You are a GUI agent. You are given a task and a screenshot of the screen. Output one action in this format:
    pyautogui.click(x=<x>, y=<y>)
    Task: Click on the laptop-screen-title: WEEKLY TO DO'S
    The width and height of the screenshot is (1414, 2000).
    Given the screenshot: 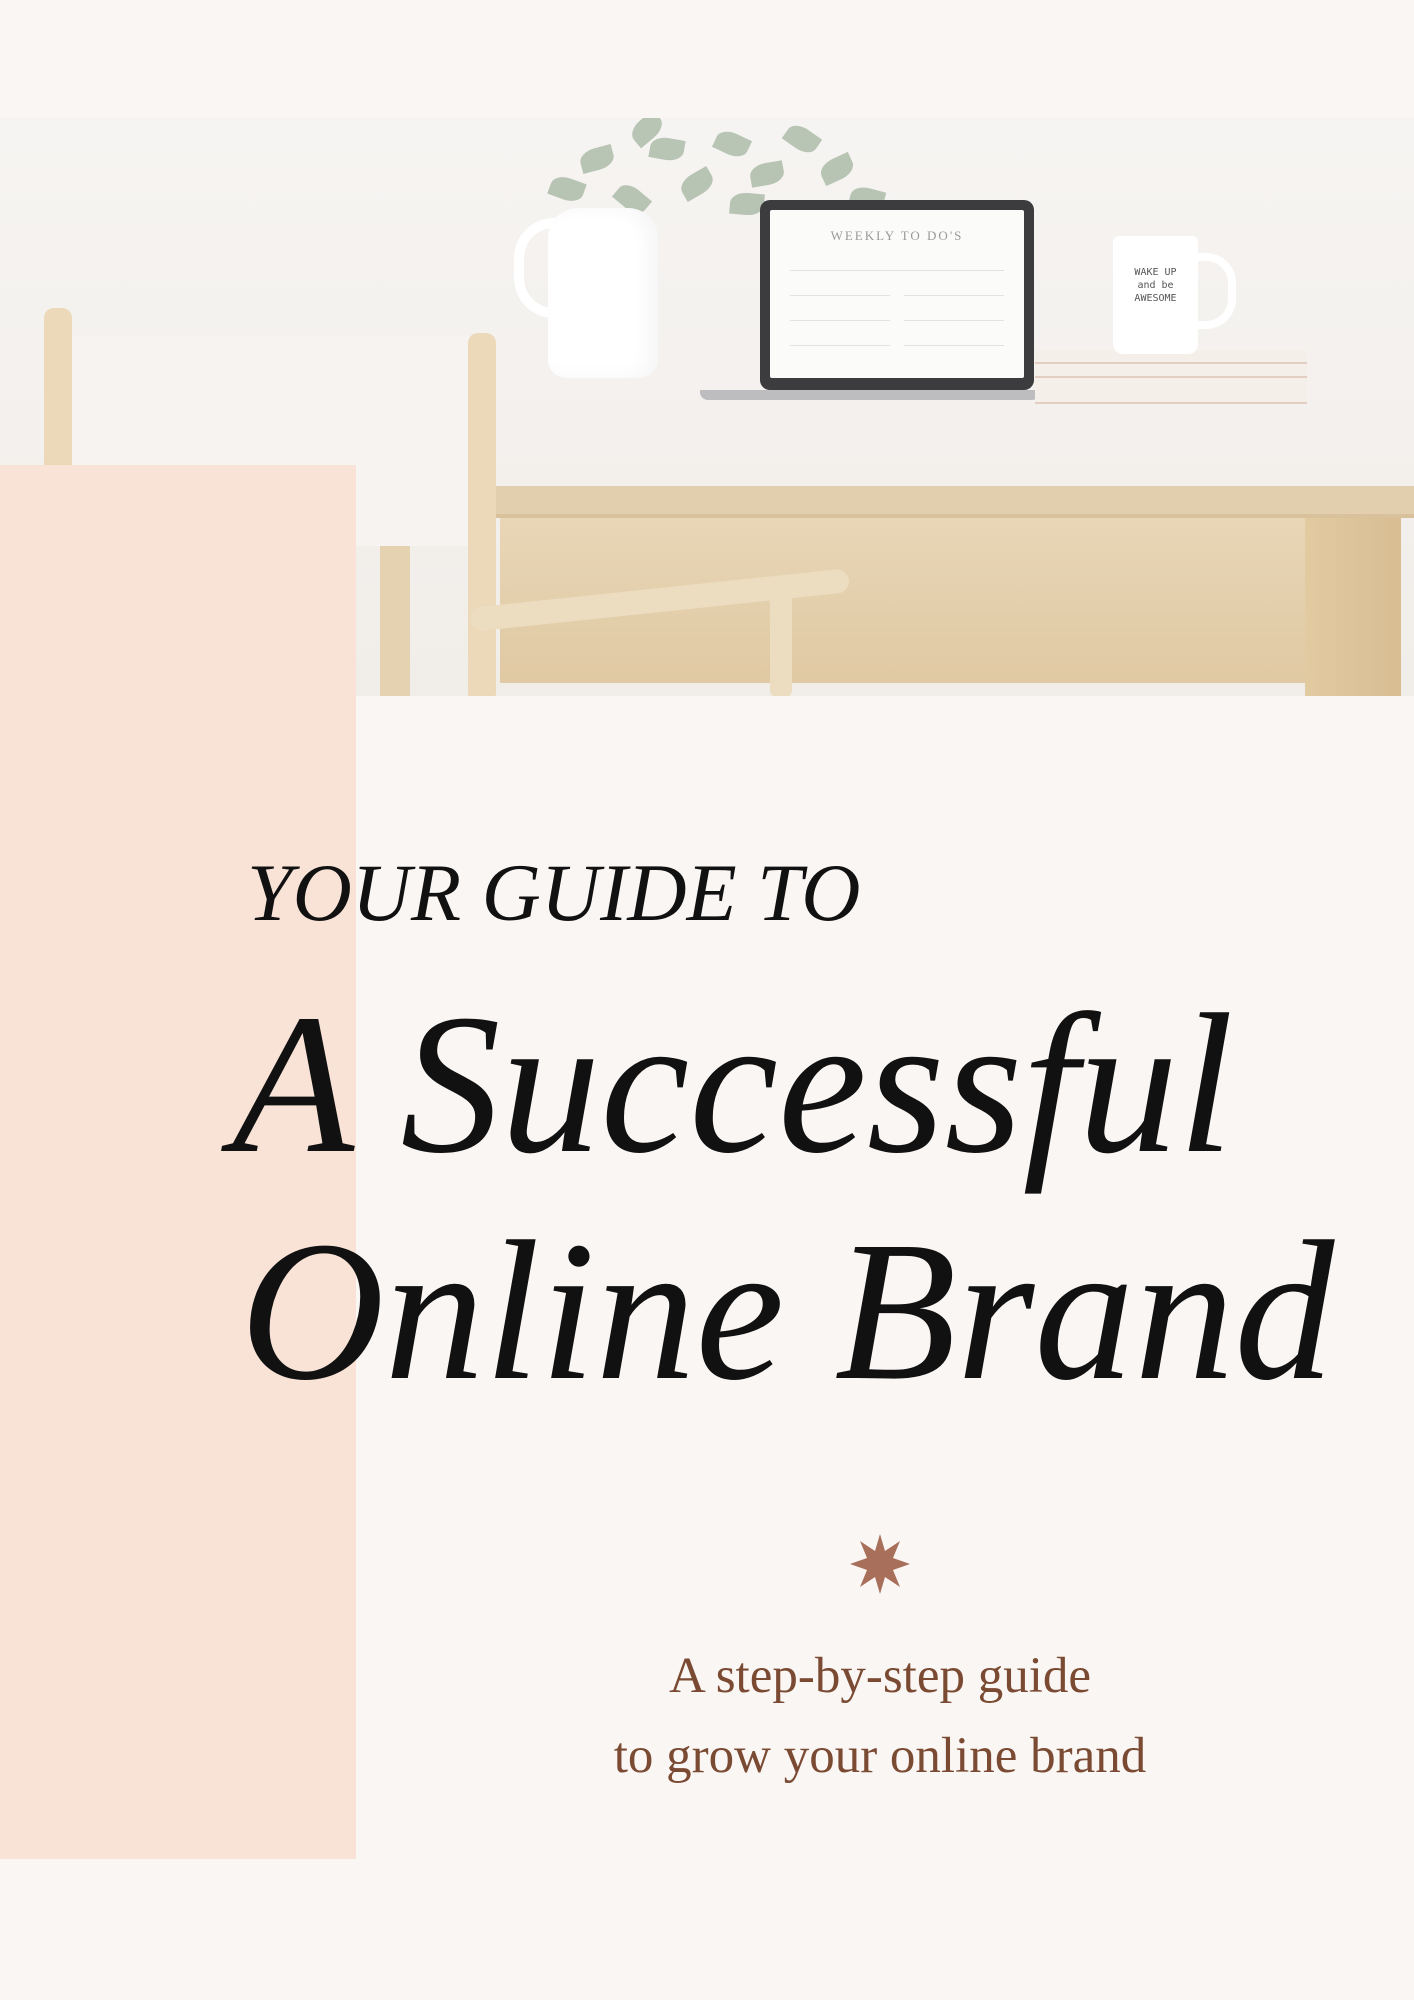 What is the action you would take?
    pyautogui.click(x=897, y=235)
    